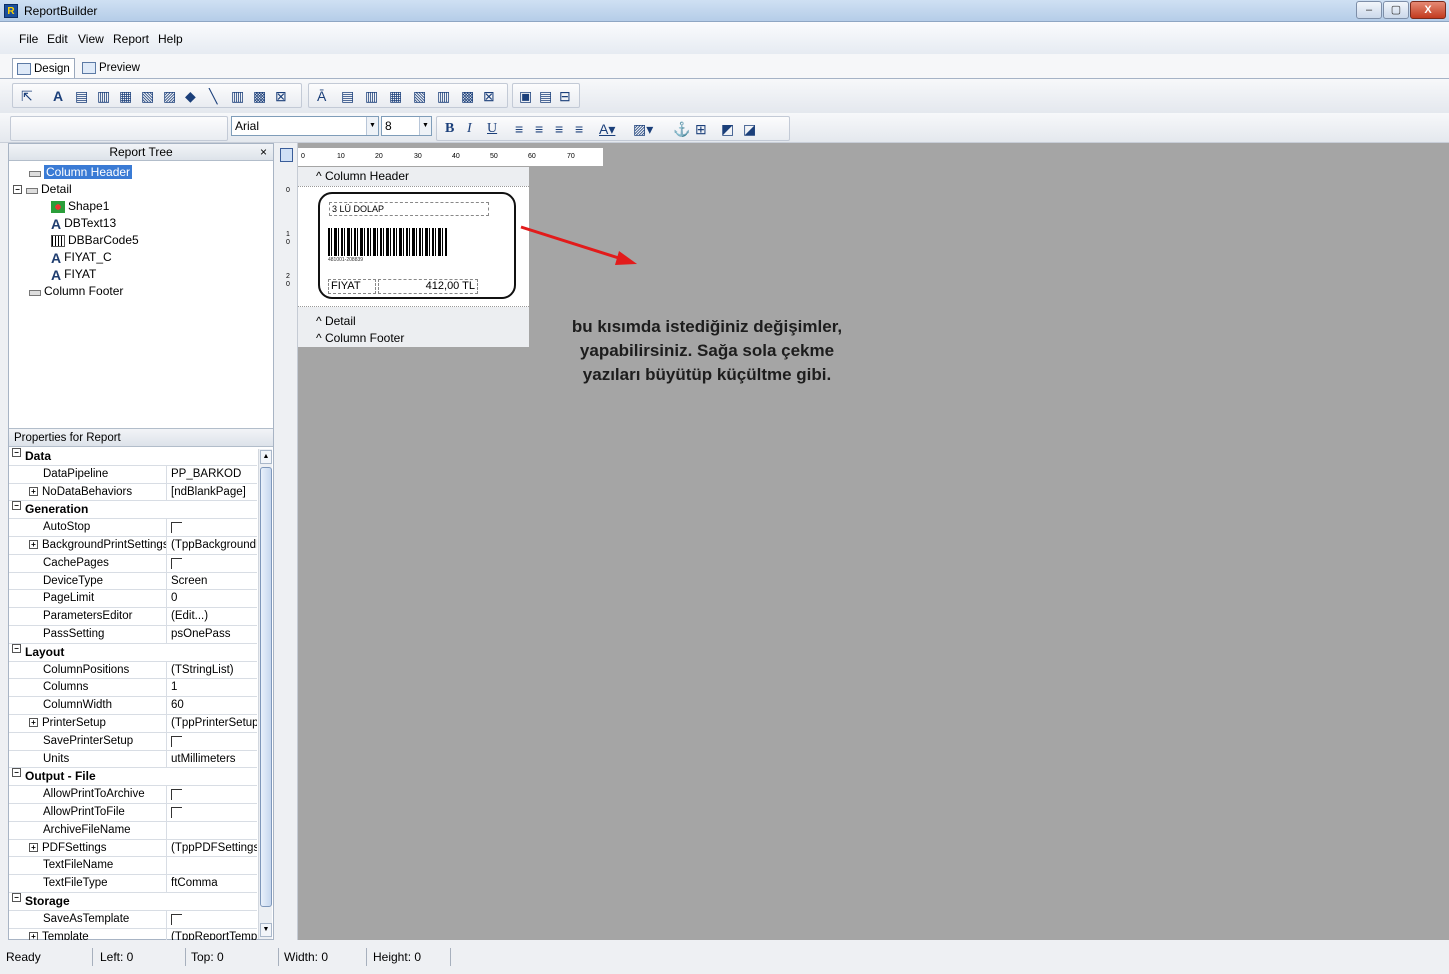  What do you see at coordinates (212, 616) in the screenshot?
I see `property-value: (Edit...)` at bounding box center [212, 616].